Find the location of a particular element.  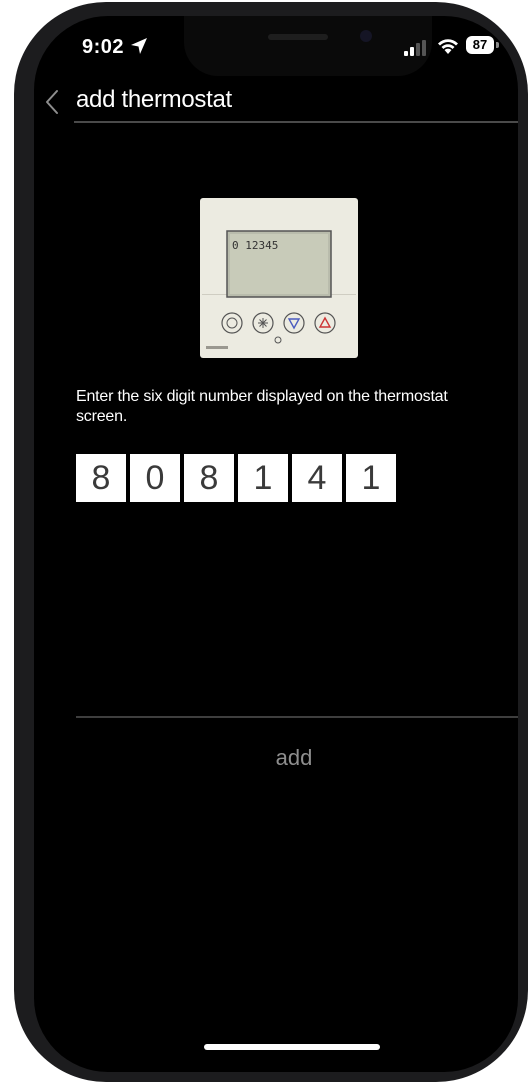

chevron-left-icon is located at coordinates (52, 102).